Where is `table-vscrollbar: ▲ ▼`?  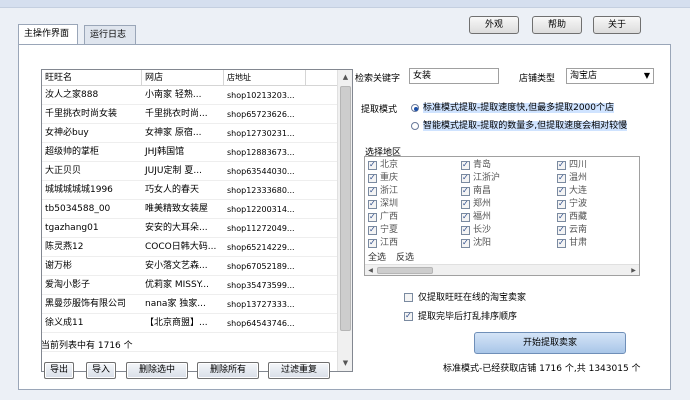 table-vscrollbar: ▲ ▼ is located at coordinates (344, 220).